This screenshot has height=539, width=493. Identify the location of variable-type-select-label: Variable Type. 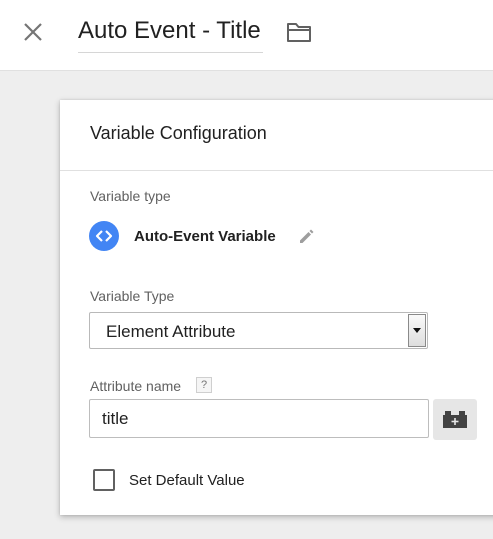
(132, 296).